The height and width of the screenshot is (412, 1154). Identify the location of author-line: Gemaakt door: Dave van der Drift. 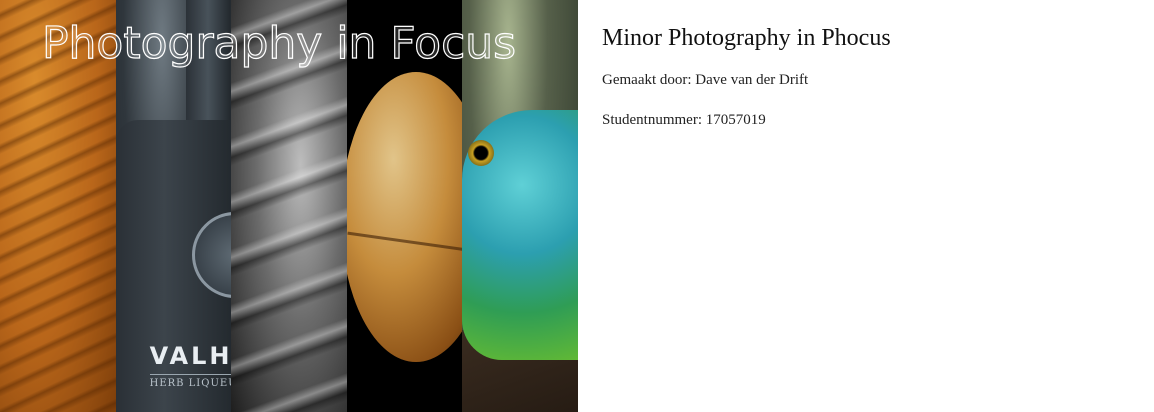
(705, 80).